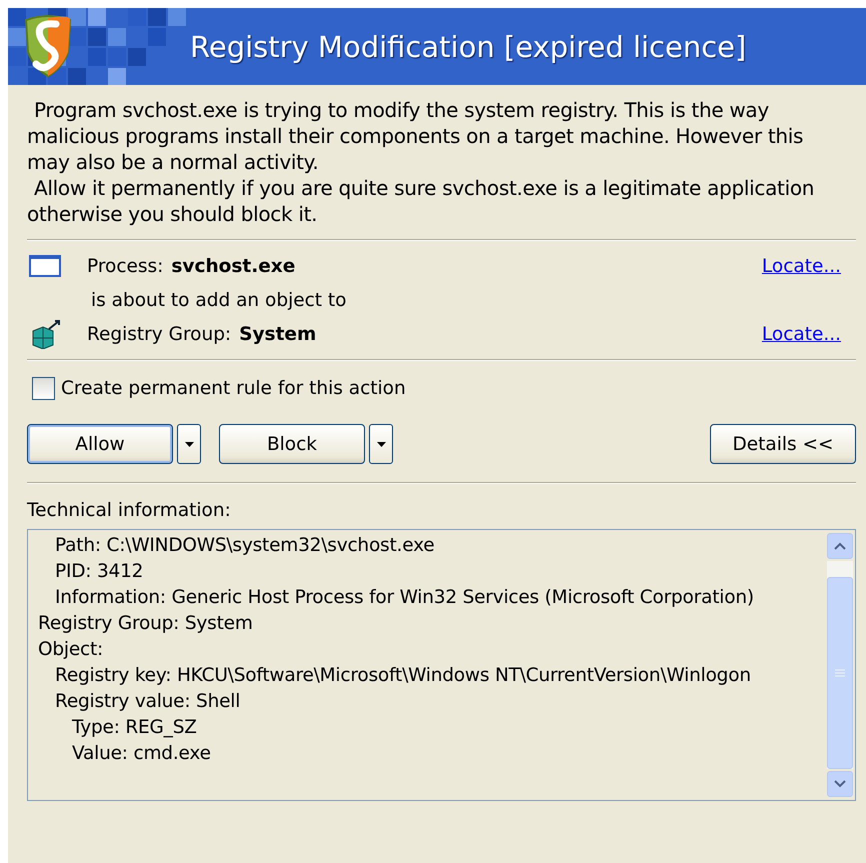 This screenshot has width=866, height=863. I want to click on action-button: Block, so click(292, 444).